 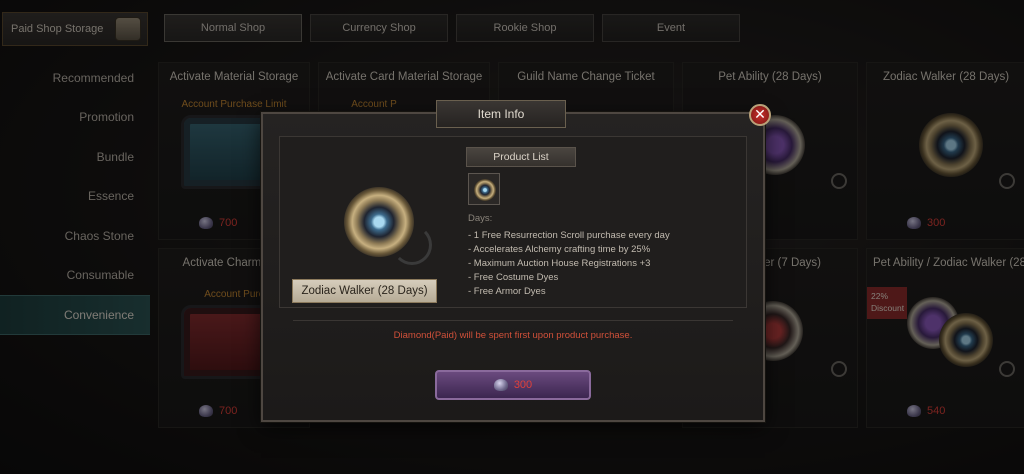 I want to click on product-image, so click(x=382, y=220).